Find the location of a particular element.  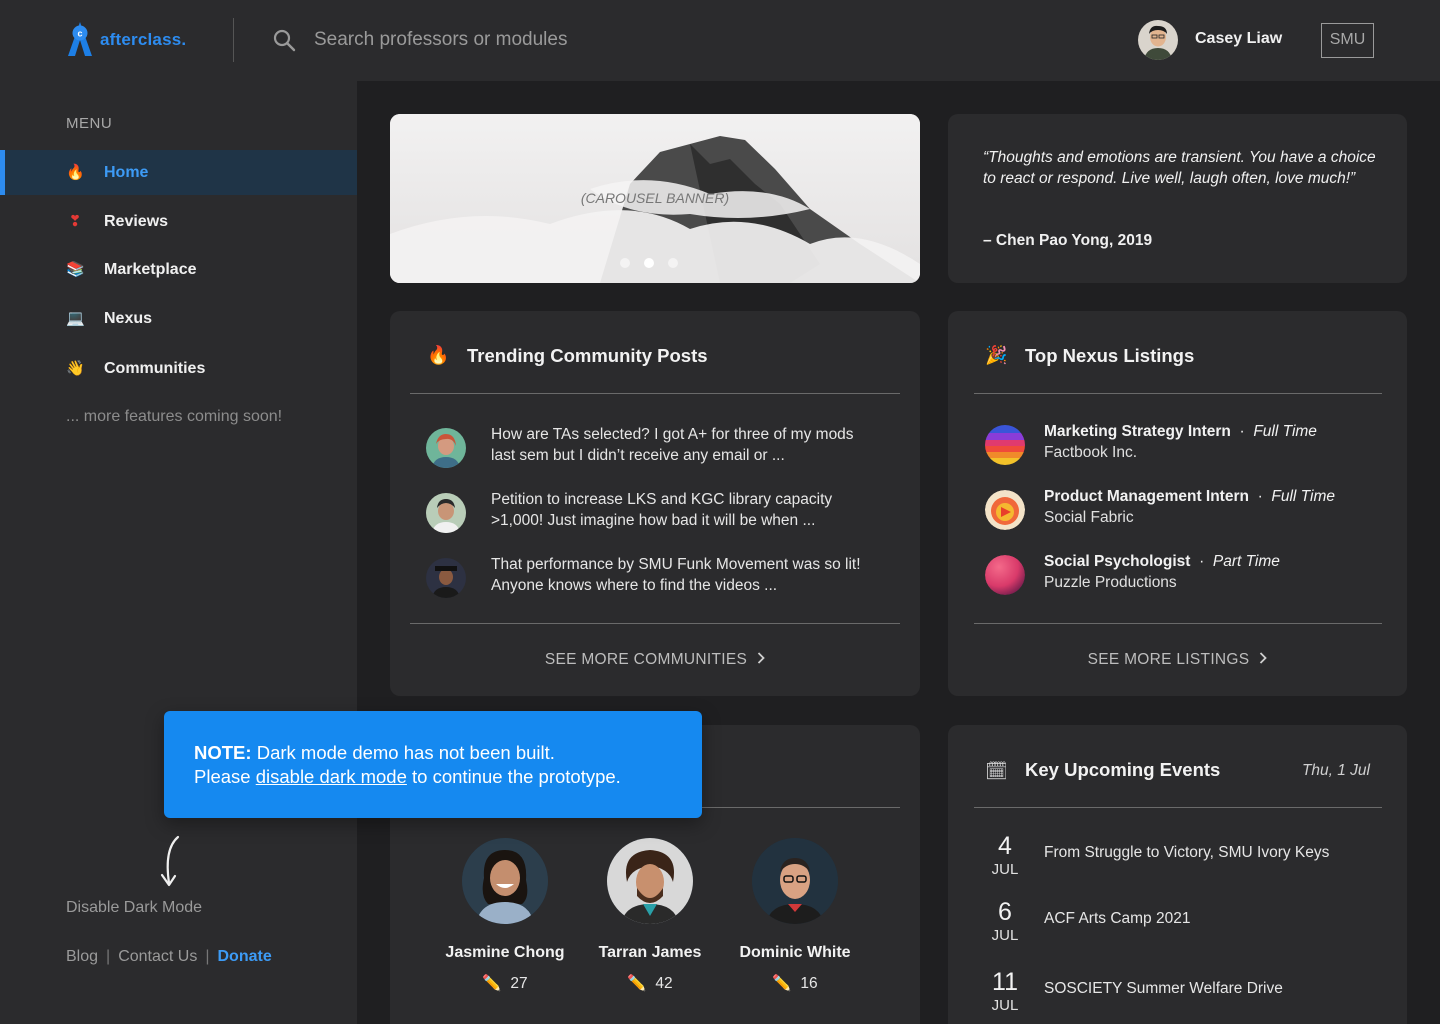

school-badge: SMU is located at coordinates (1347, 40).